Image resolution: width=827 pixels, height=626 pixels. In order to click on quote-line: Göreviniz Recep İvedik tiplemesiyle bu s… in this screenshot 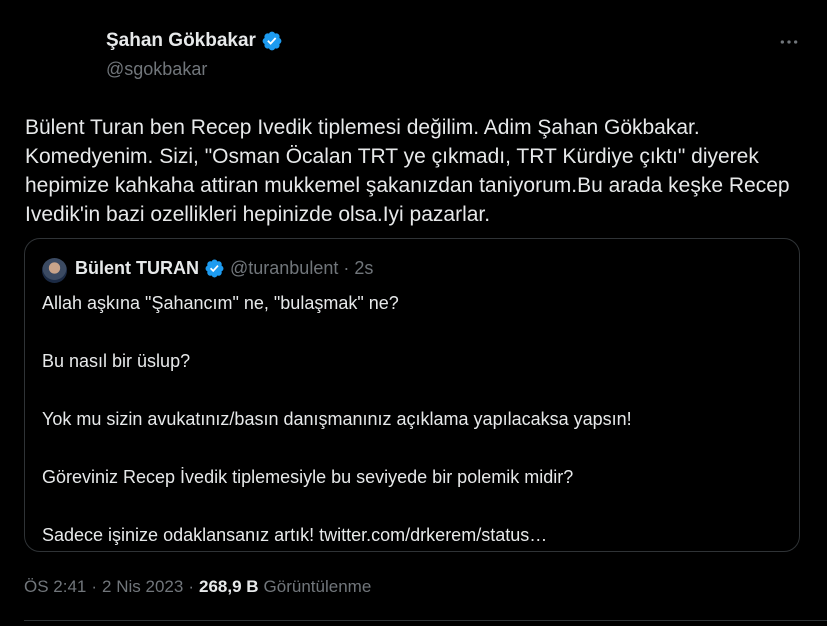, I will do `click(308, 477)`.